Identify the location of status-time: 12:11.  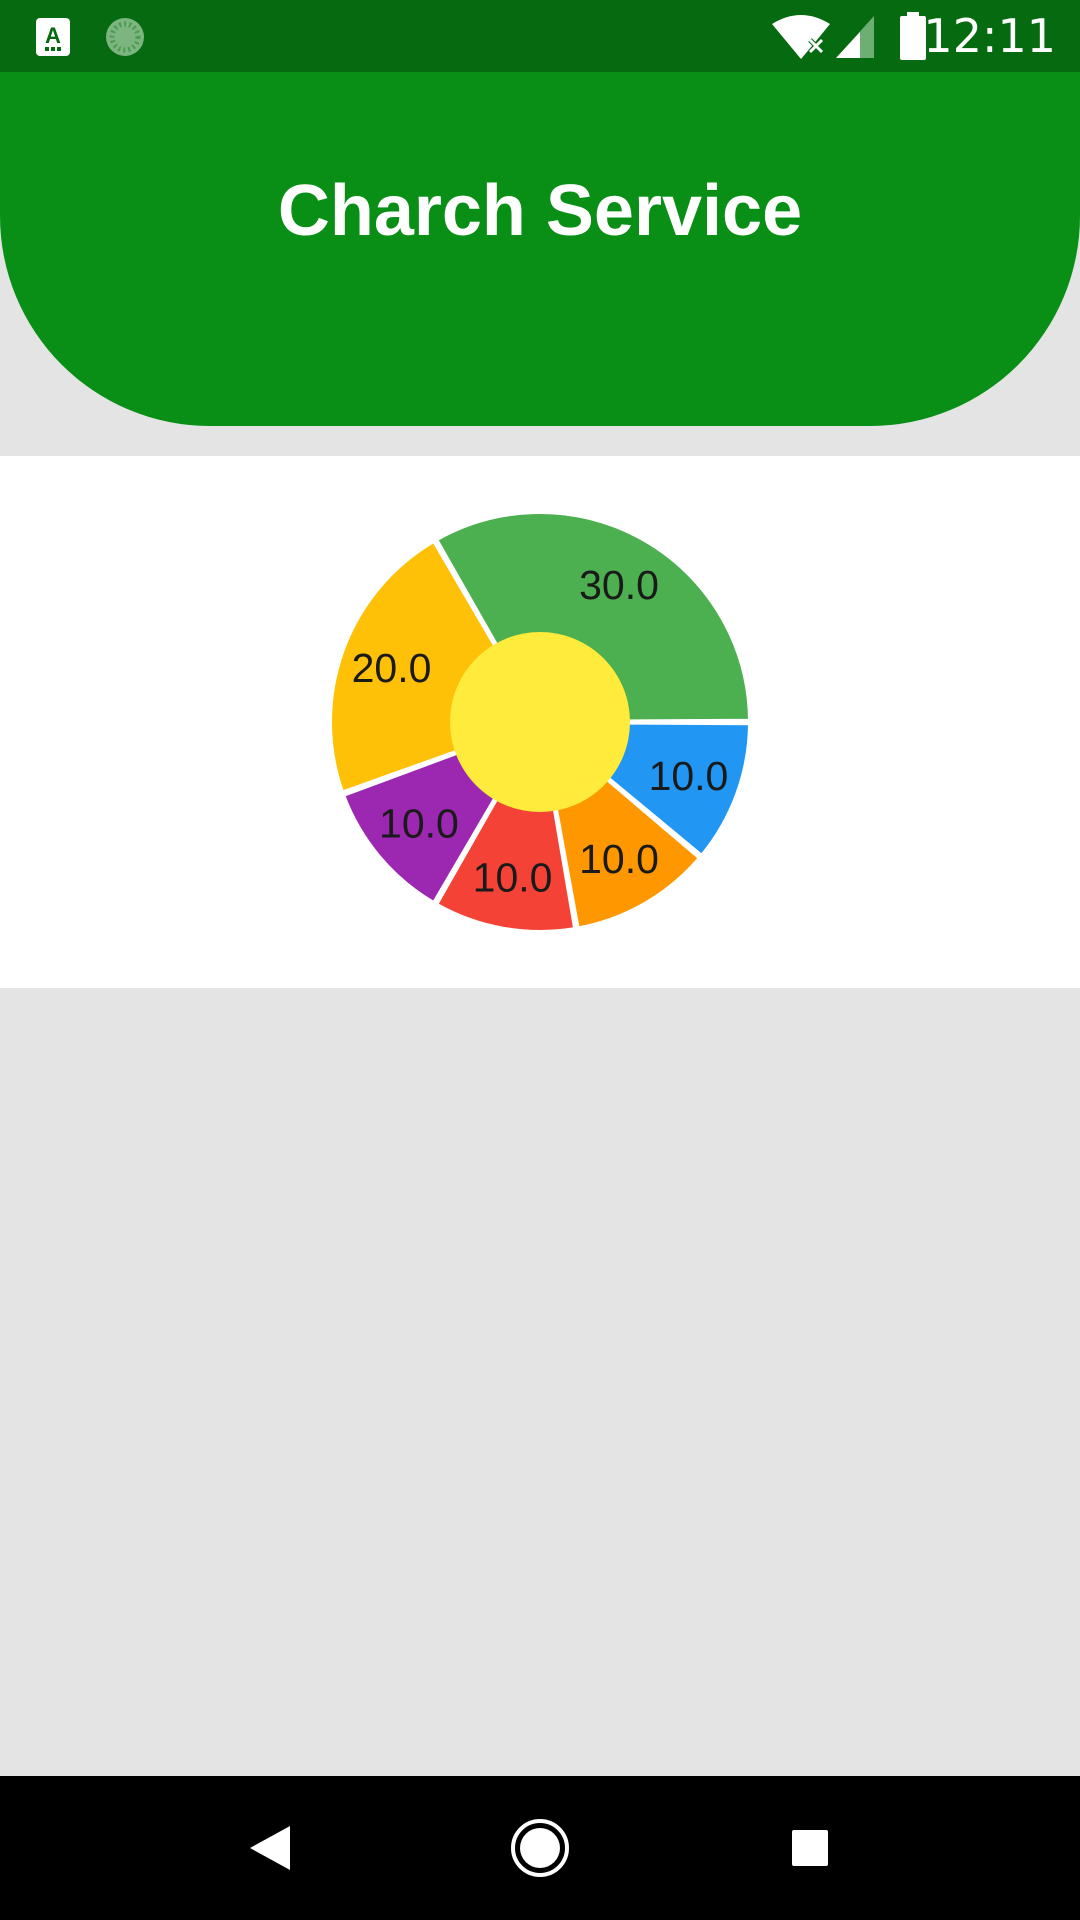
(989, 36).